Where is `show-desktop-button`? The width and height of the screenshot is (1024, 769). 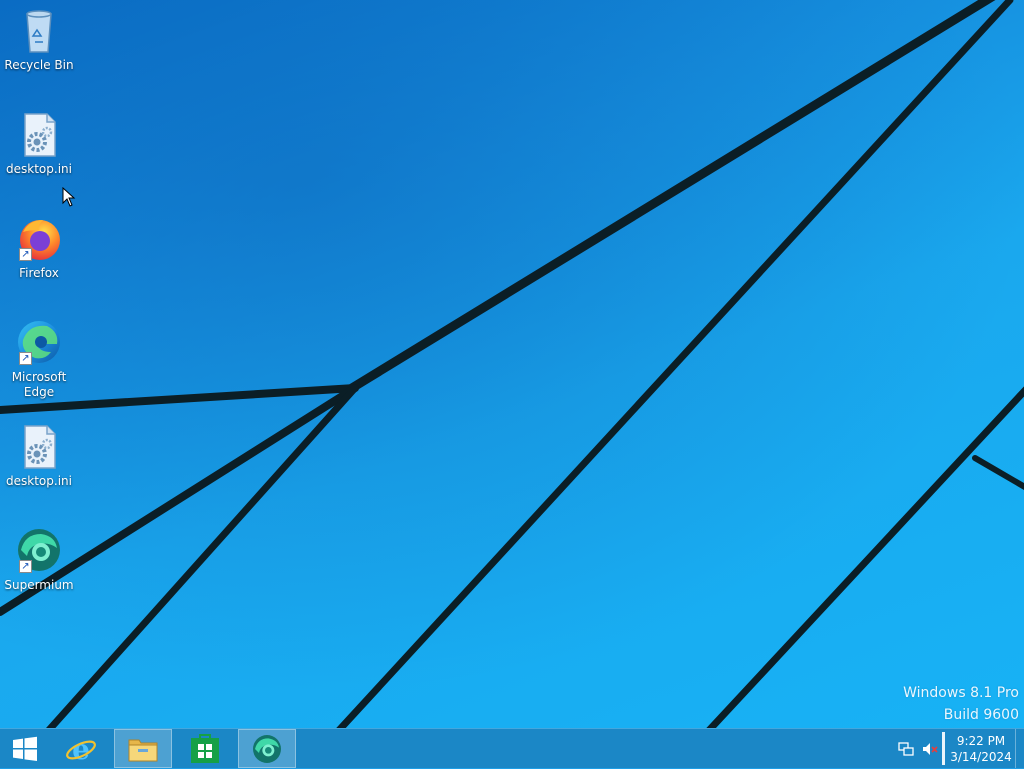
show-desktop-button is located at coordinates (1019, 748).